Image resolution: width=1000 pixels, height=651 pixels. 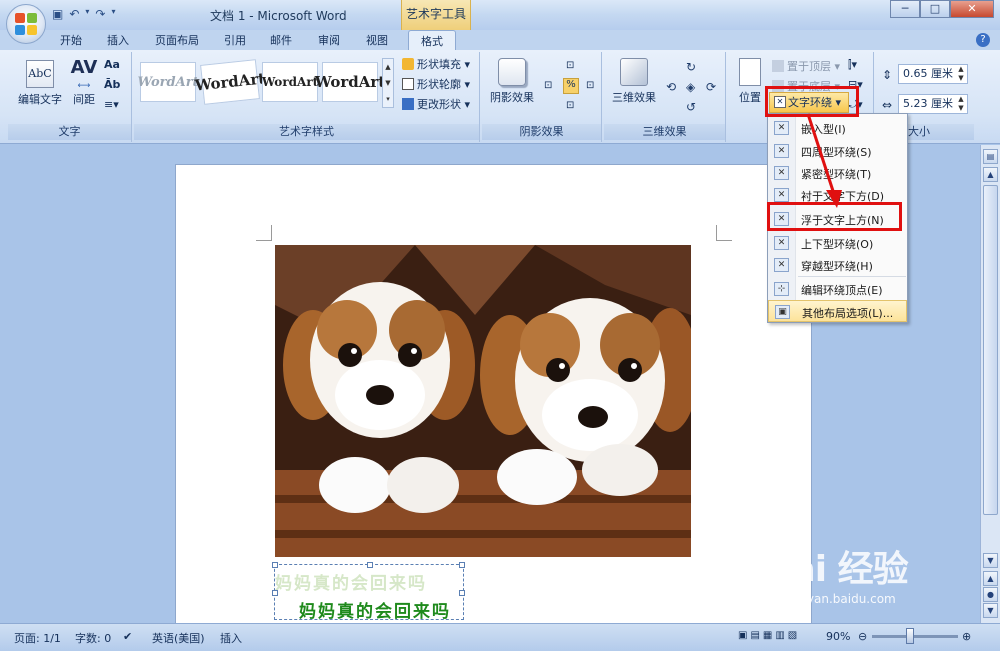 What do you see at coordinates (87, 14) in the screenshot?
I see `undo-dropdown-icon: ▾` at bounding box center [87, 14].